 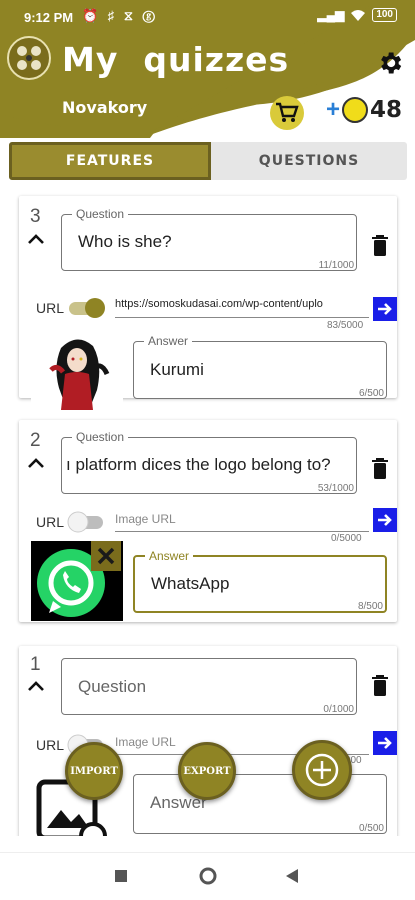 What do you see at coordinates (105, 107) in the screenshot?
I see `username: Novakory` at bounding box center [105, 107].